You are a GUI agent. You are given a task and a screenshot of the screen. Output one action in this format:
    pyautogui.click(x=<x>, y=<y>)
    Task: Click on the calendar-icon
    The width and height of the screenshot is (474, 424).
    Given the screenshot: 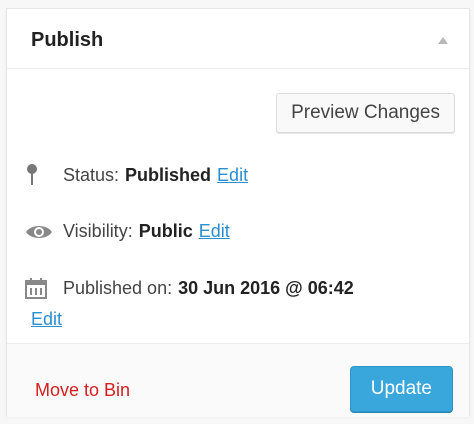 What is the action you would take?
    pyautogui.click(x=44, y=288)
    